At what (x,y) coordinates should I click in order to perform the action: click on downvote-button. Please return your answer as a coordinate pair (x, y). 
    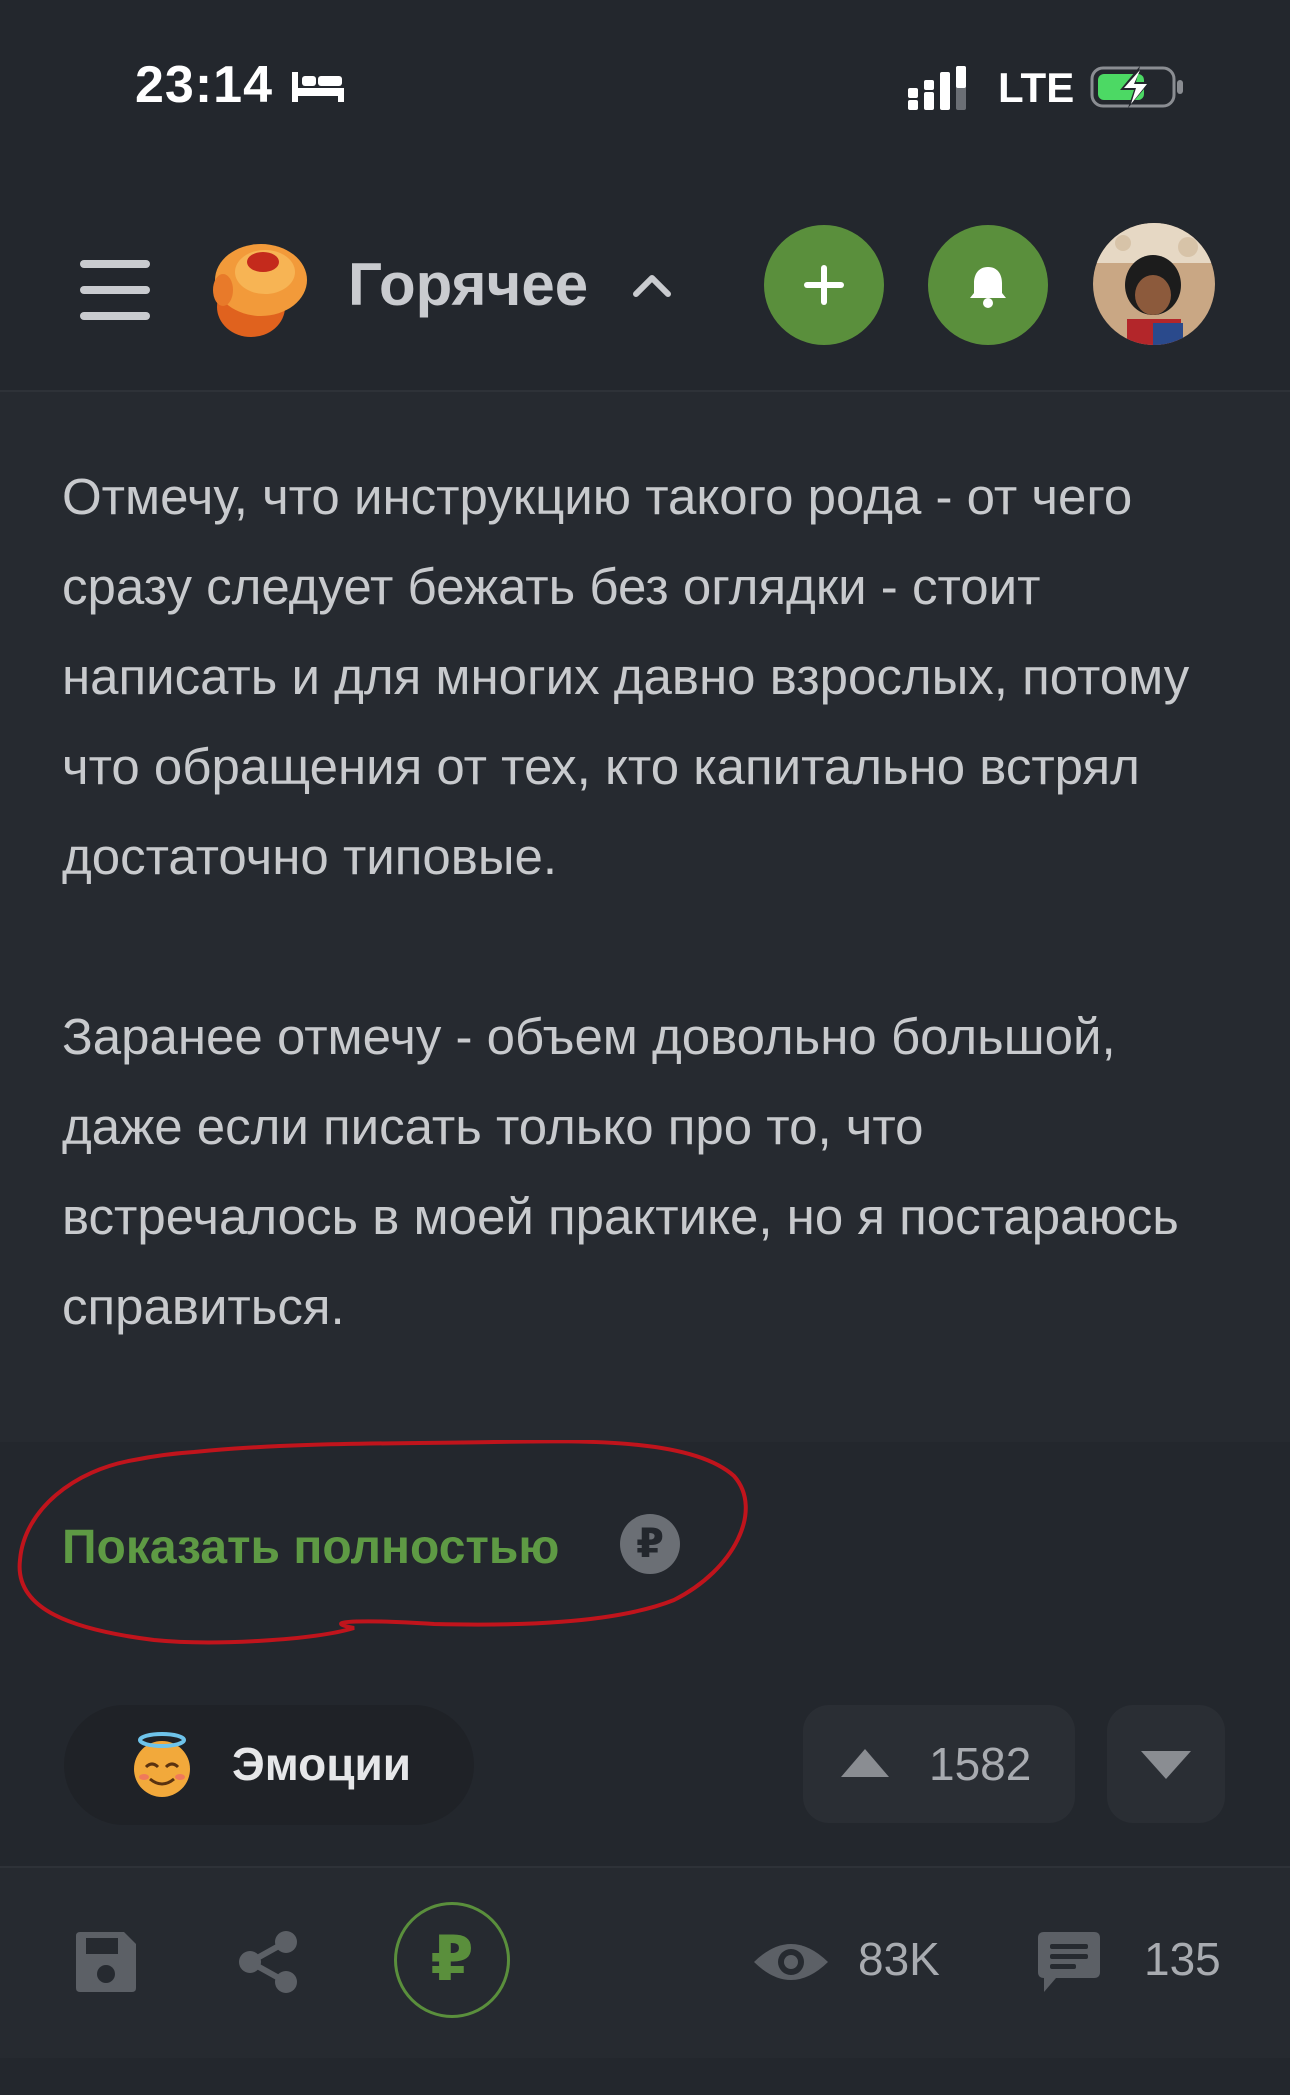
    Looking at the image, I should click on (1166, 1764).